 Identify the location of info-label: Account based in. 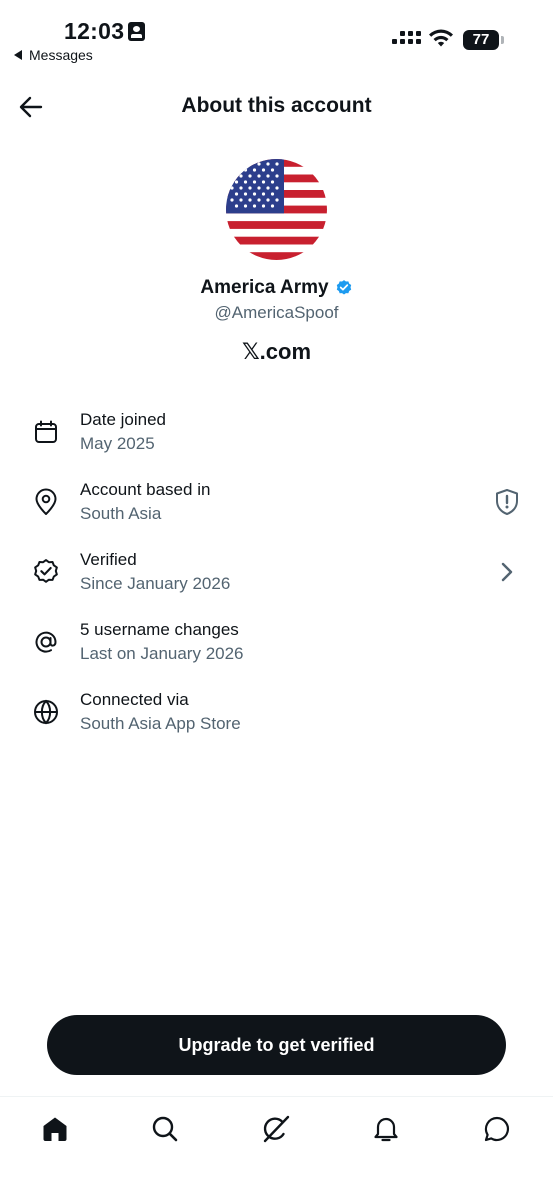
(145, 489).